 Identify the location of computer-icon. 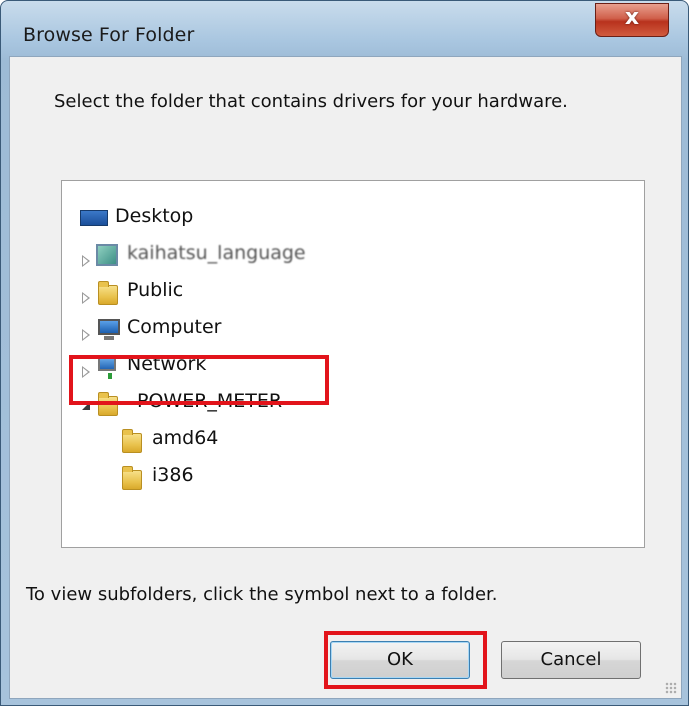
(109, 329).